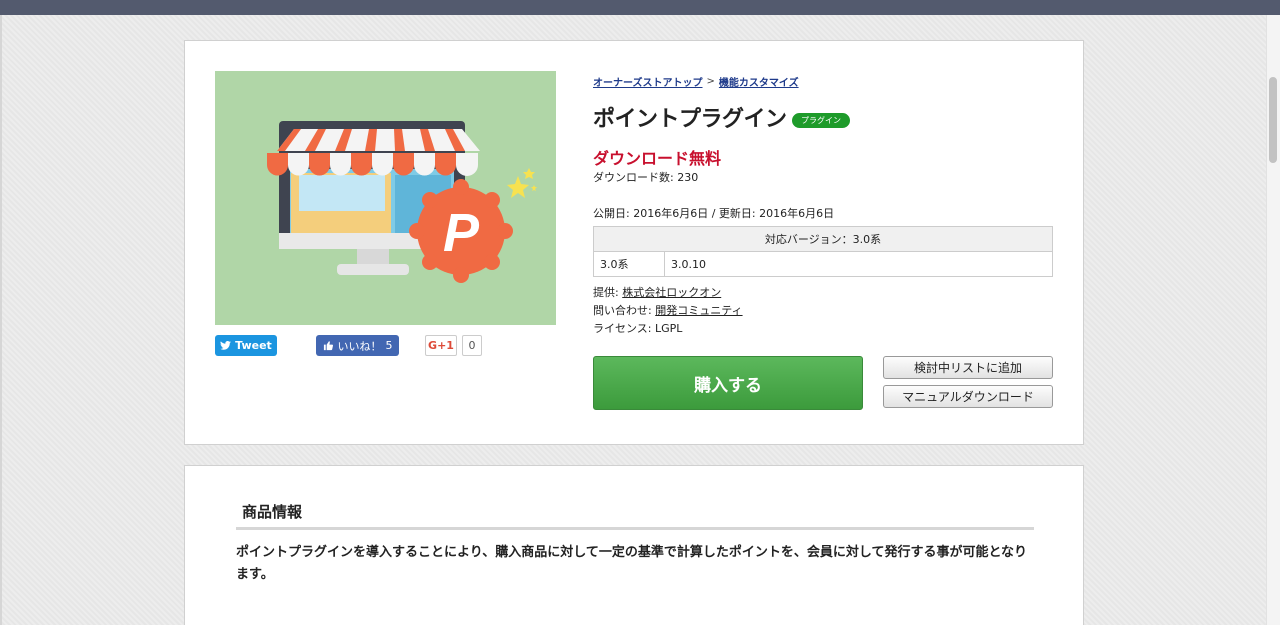 The width and height of the screenshot is (1280, 625). Describe the element at coordinates (638, 328) in the screenshot. I see `license-text: ライセンス: LGPL` at that location.